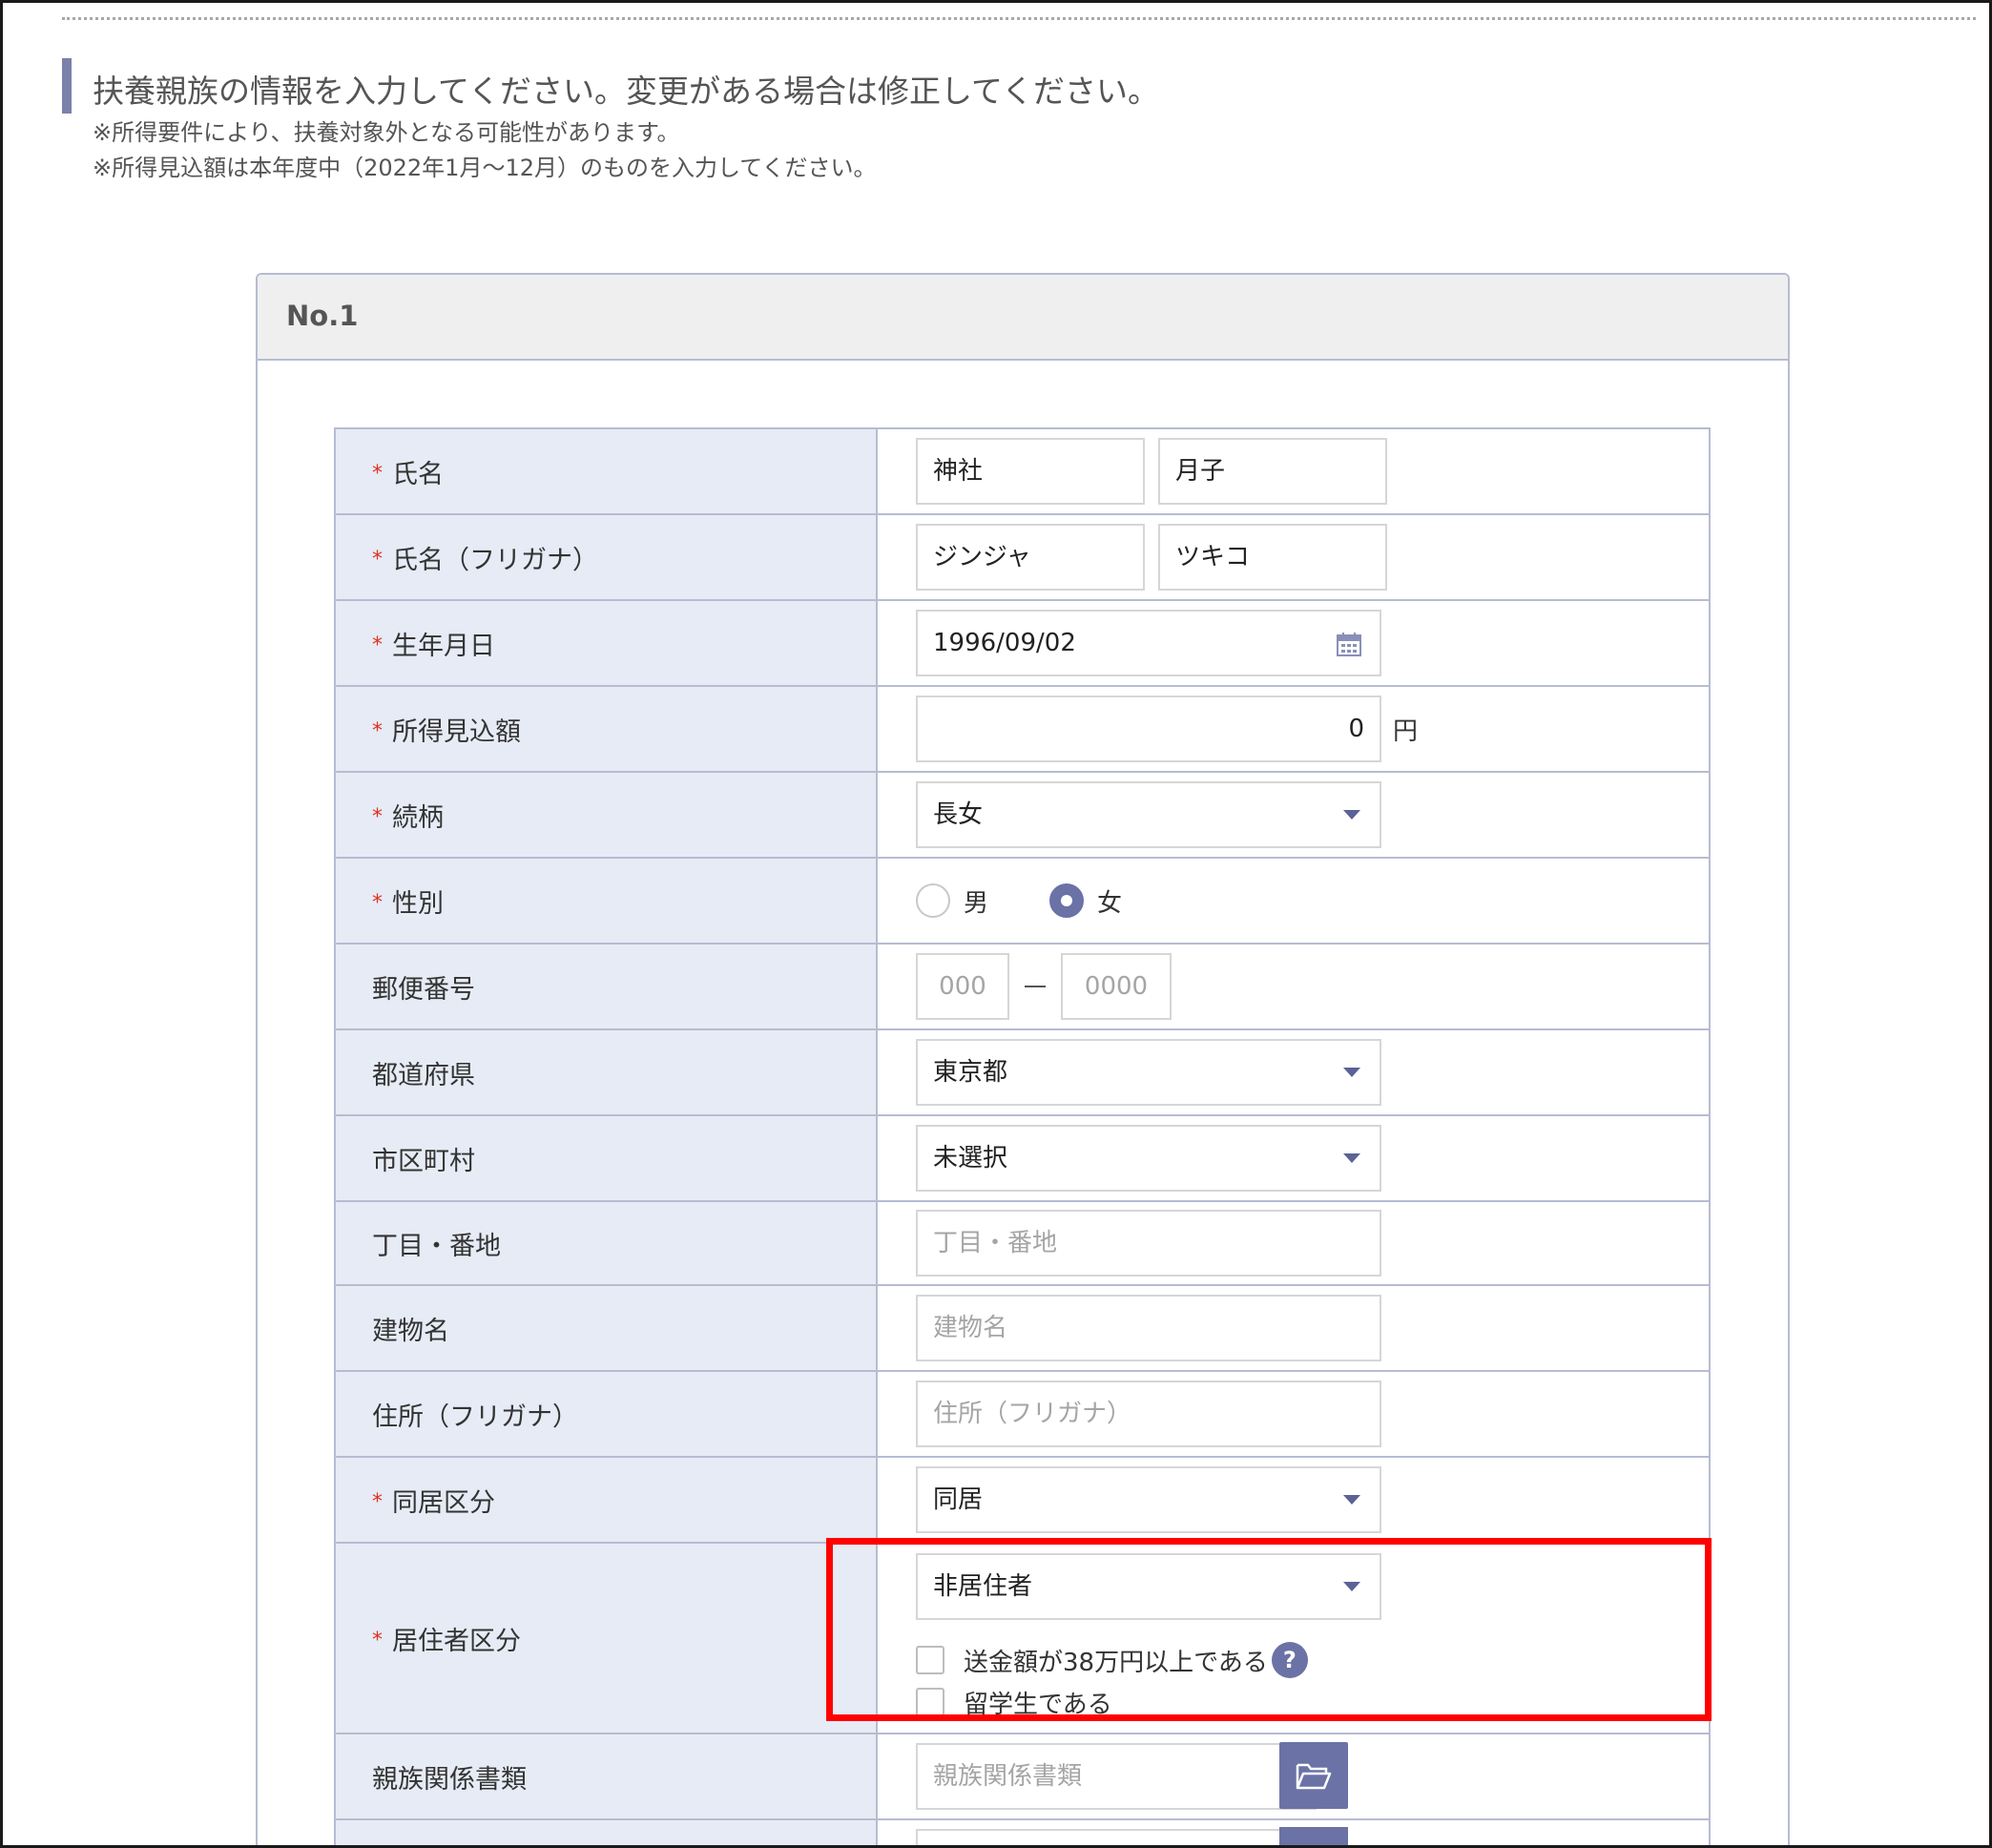 Image resolution: width=1992 pixels, height=1848 pixels. Describe the element at coordinates (1349, 644) in the screenshot. I see `calendar-icon` at that location.